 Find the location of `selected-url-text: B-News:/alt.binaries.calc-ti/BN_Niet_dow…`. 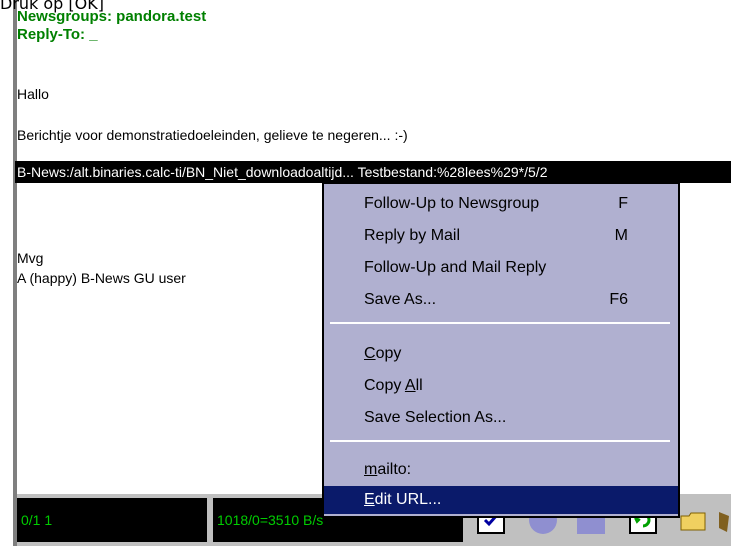

selected-url-text: B-News:/alt.binaries.calc-ti/BN_Niet_dow… is located at coordinates (282, 172).